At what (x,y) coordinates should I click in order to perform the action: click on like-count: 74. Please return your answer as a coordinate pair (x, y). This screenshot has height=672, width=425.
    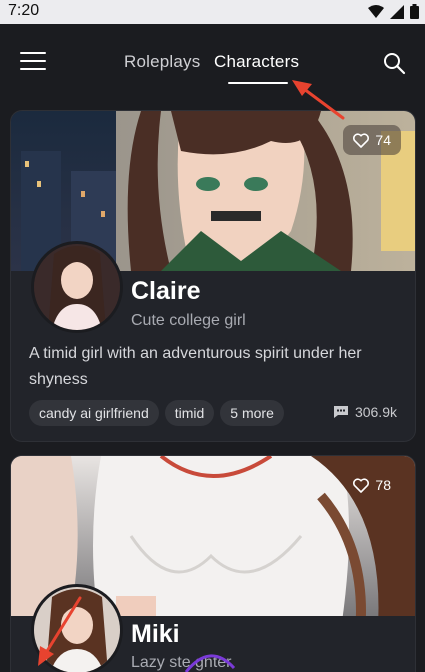
    Looking at the image, I should click on (383, 140).